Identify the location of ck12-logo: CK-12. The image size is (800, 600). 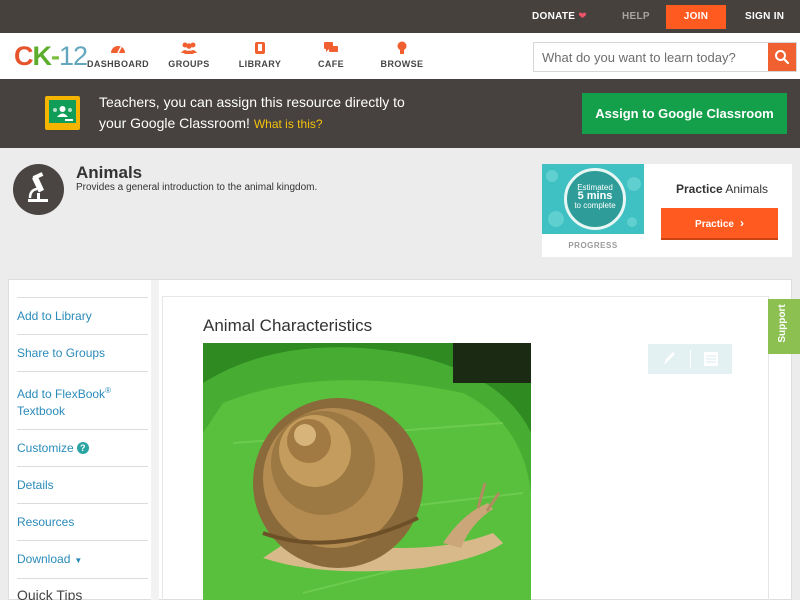
(51, 56).